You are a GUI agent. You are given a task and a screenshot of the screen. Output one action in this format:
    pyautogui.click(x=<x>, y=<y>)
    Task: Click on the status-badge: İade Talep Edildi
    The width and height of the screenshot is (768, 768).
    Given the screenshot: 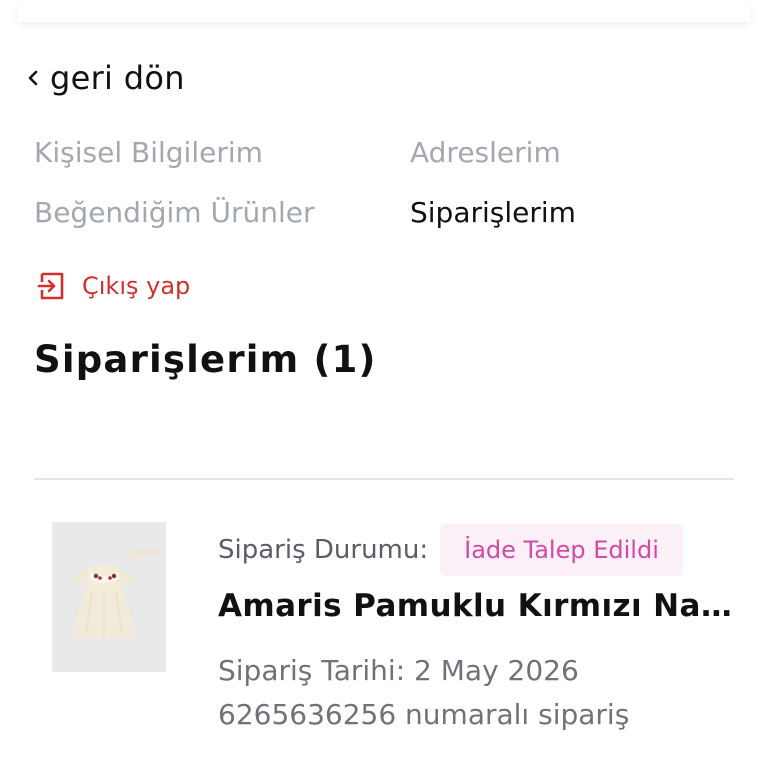 What is the action you would take?
    pyautogui.click(x=561, y=550)
    